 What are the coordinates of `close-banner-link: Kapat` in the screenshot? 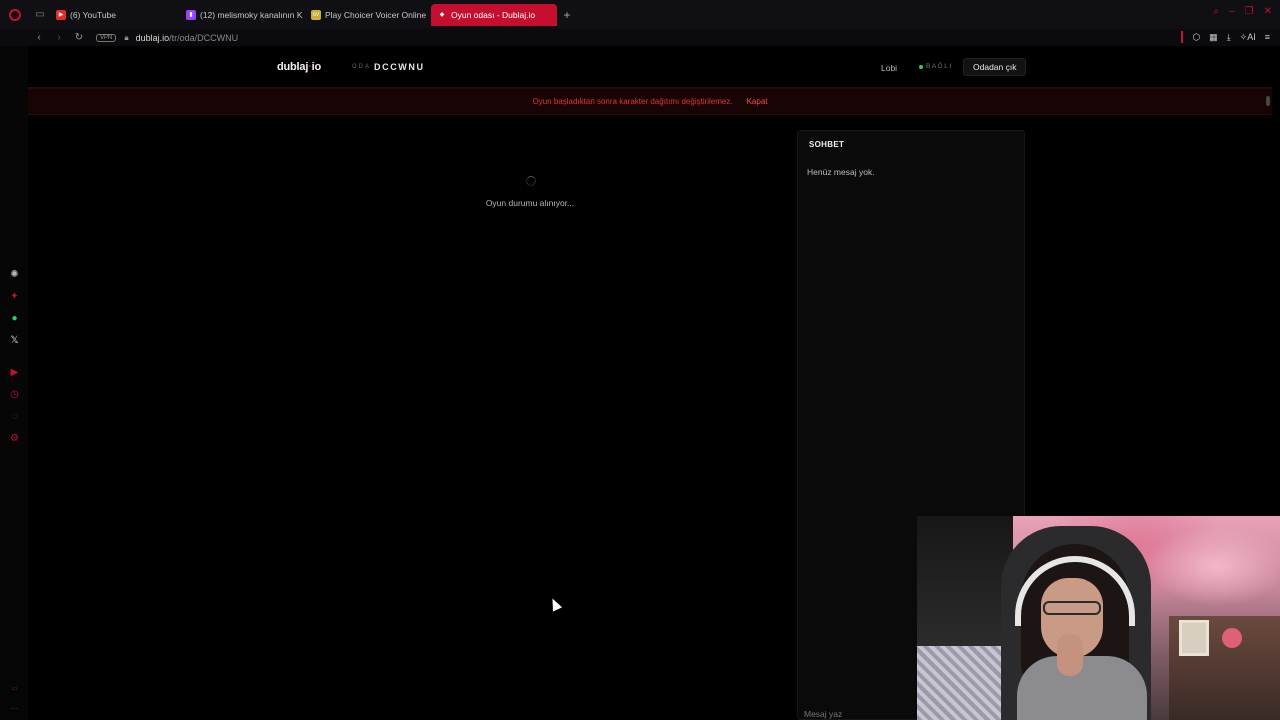 It's located at (757, 101).